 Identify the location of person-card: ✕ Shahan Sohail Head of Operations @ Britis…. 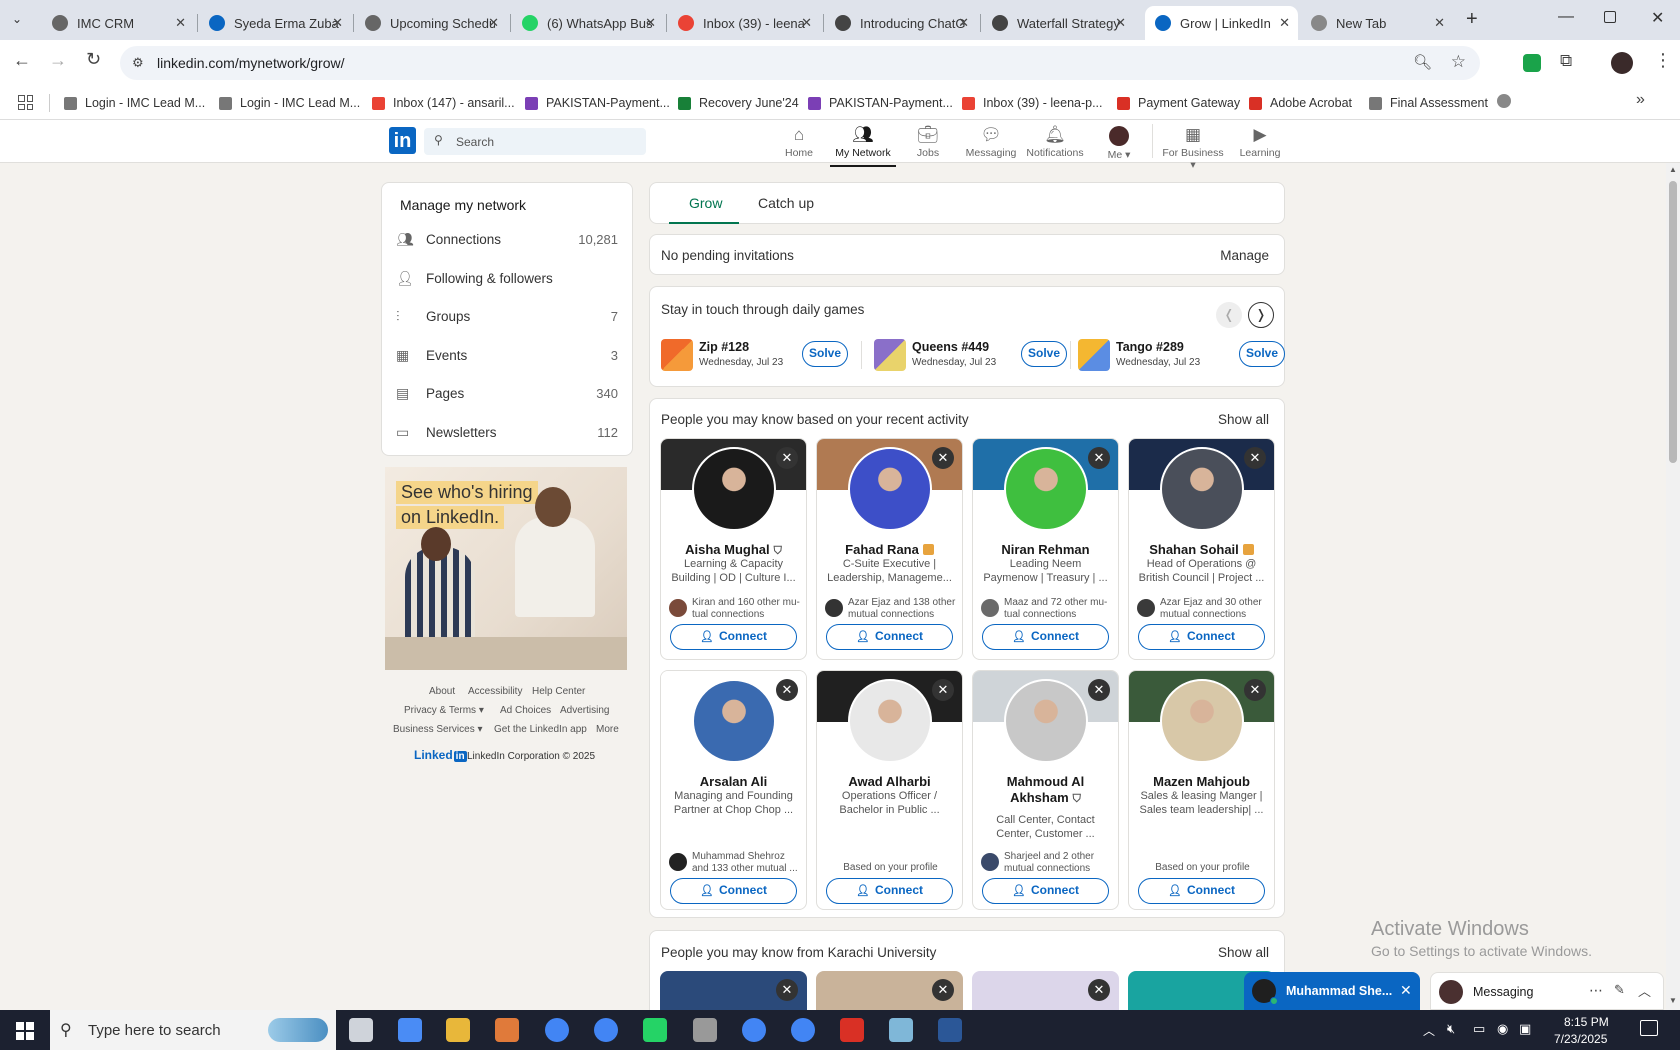
(1201, 549).